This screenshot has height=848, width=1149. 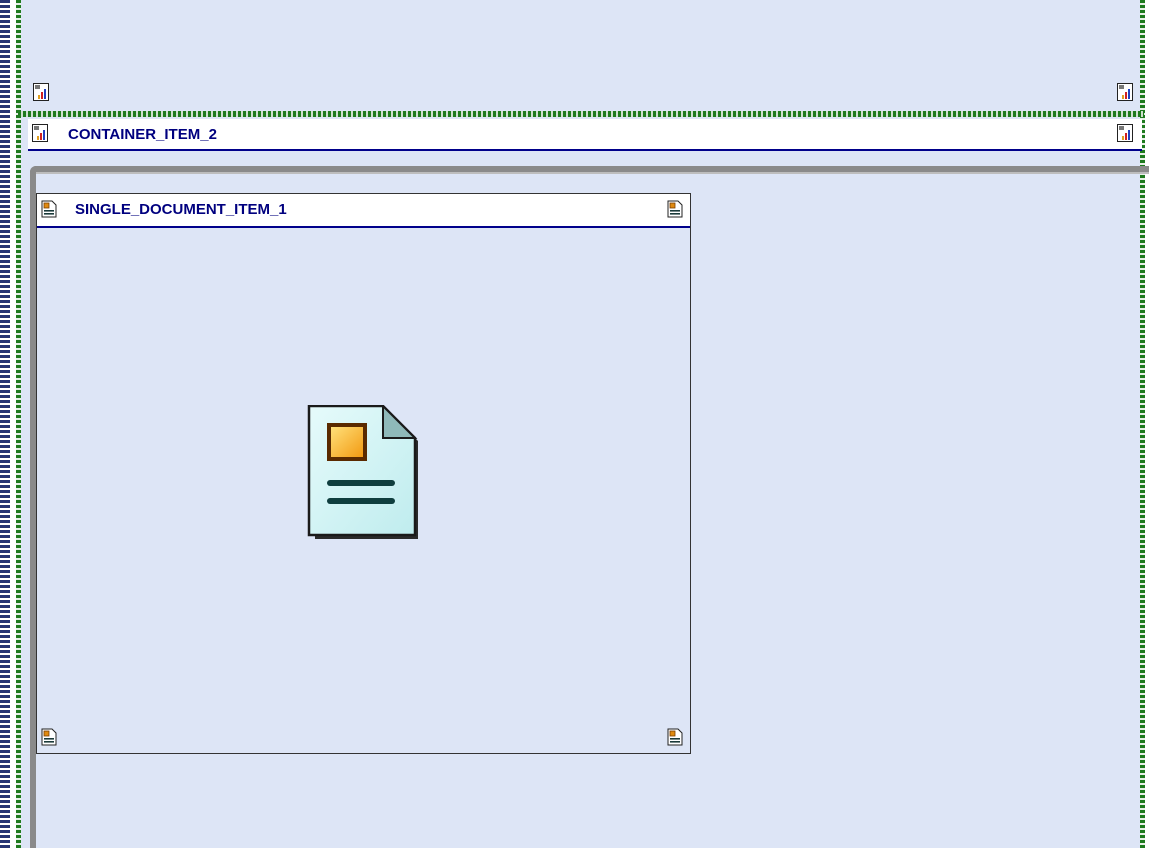 I want to click on container-dashed-border-top, so click(x=581, y=114).